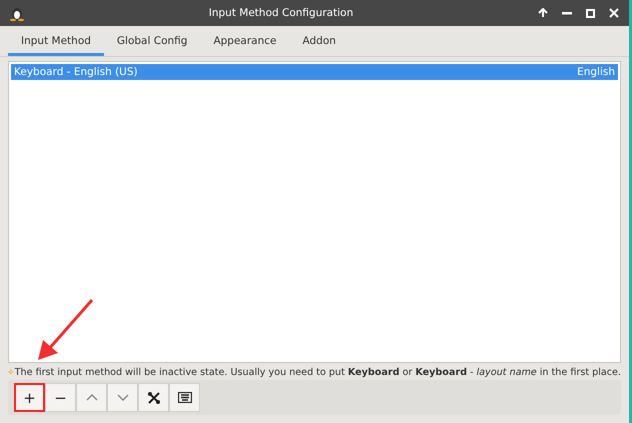 This screenshot has width=632, height=423. What do you see at coordinates (614, 13) in the screenshot?
I see `close-icon` at bounding box center [614, 13].